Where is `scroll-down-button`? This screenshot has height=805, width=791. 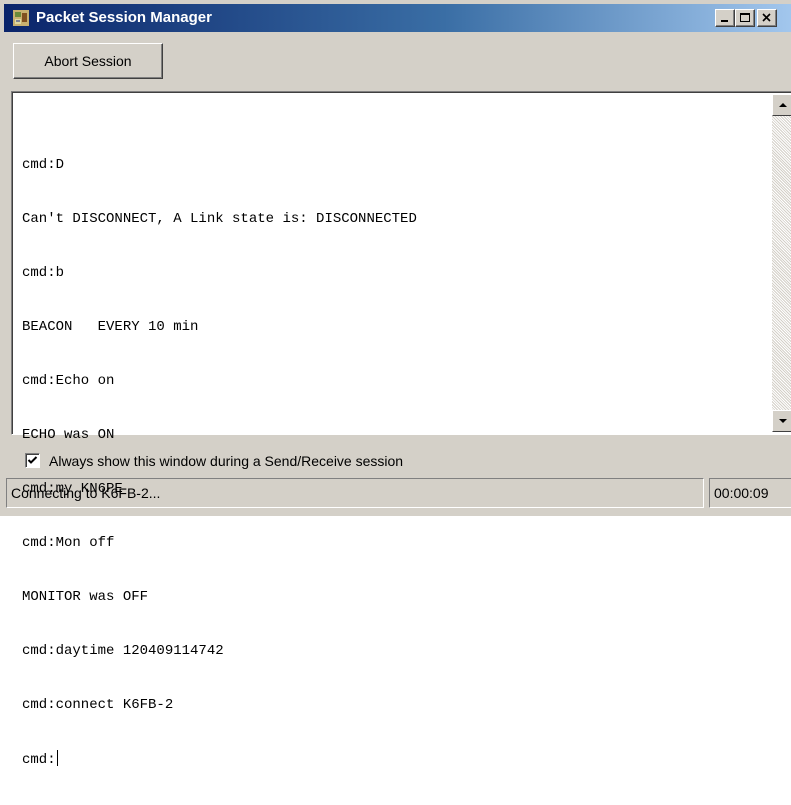
scroll-down-button is located at coordinates (781, 421).